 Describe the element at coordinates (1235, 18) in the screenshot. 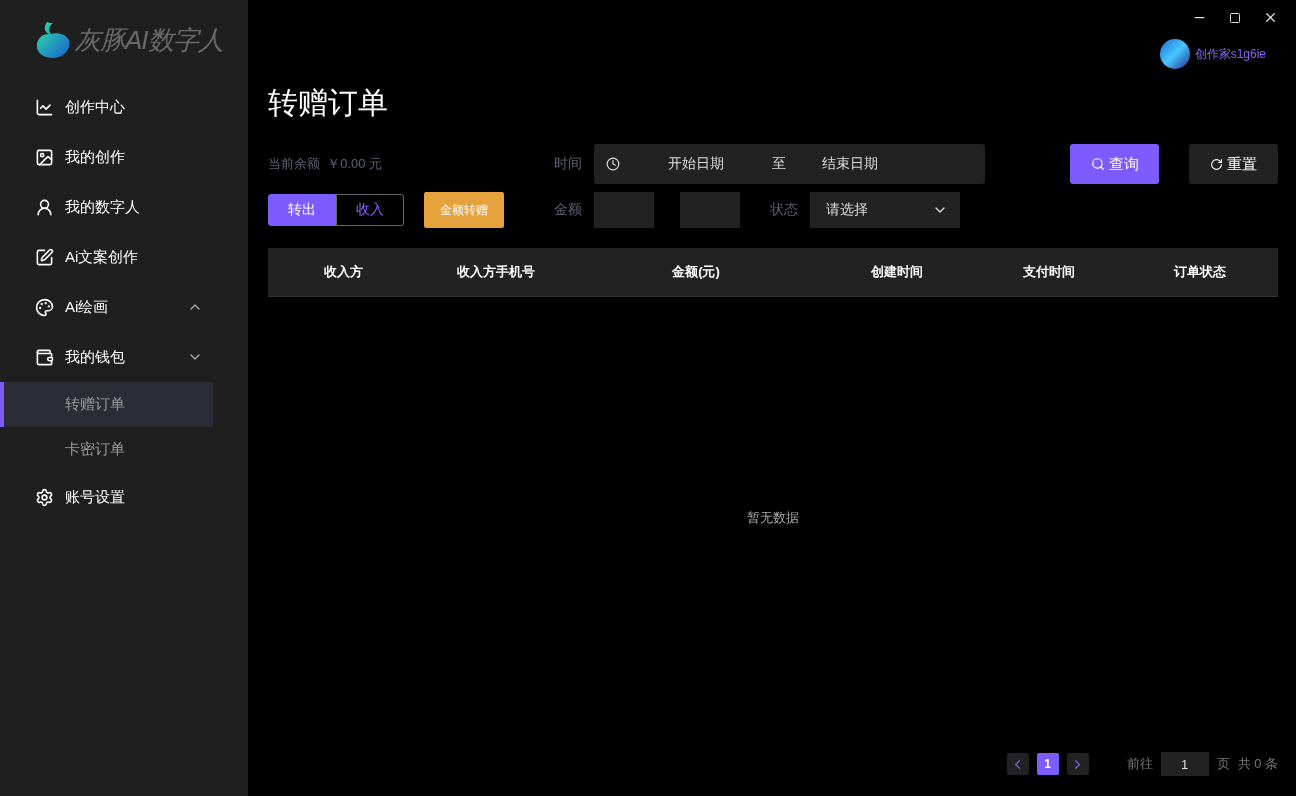

I see `maximize-icon` at that location.